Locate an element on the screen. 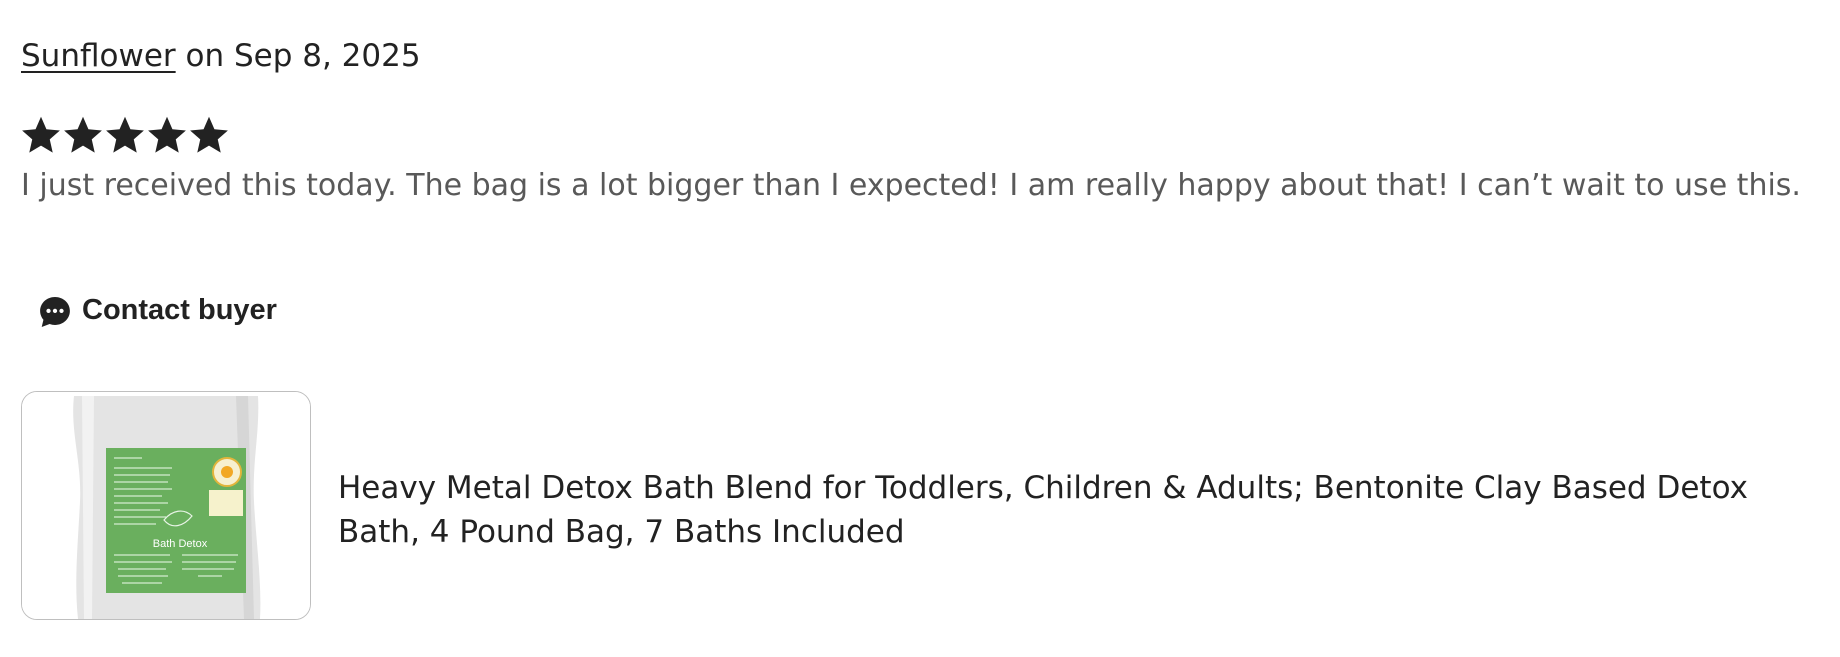 This screenshot has width=1840, height=657. contact-buyer-label: Contact buyer is located at coordinates (179, 310).